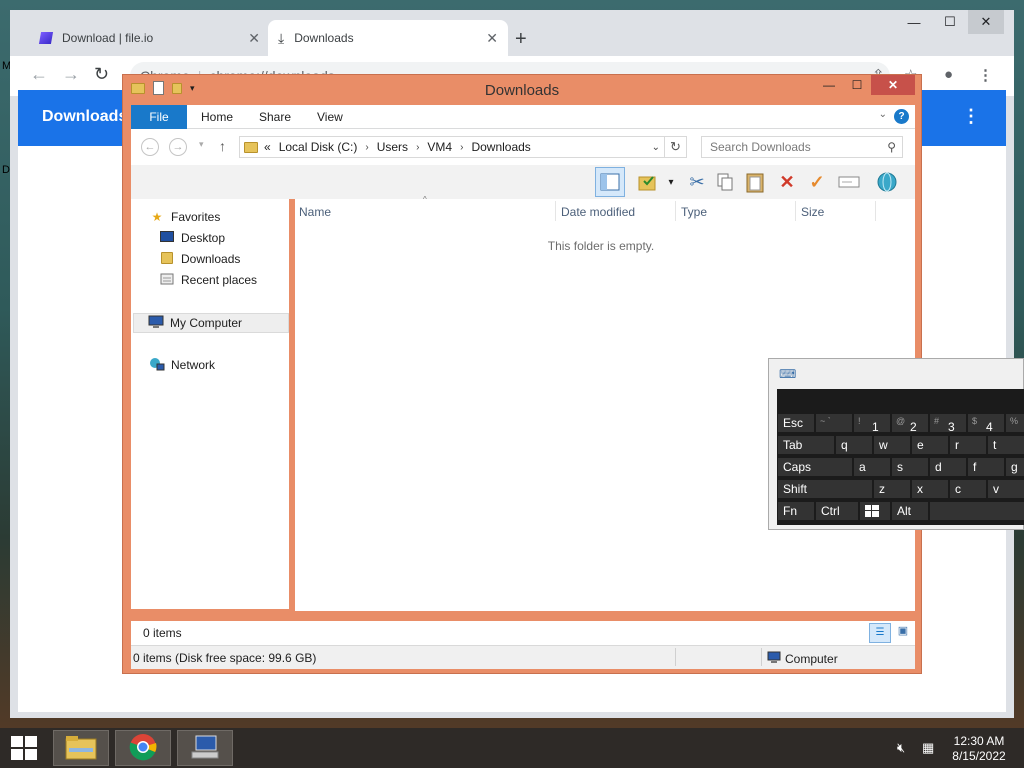 This screenshot has height=768, width=1024. I want to click on key-esc: Esc, so click(796, 423).